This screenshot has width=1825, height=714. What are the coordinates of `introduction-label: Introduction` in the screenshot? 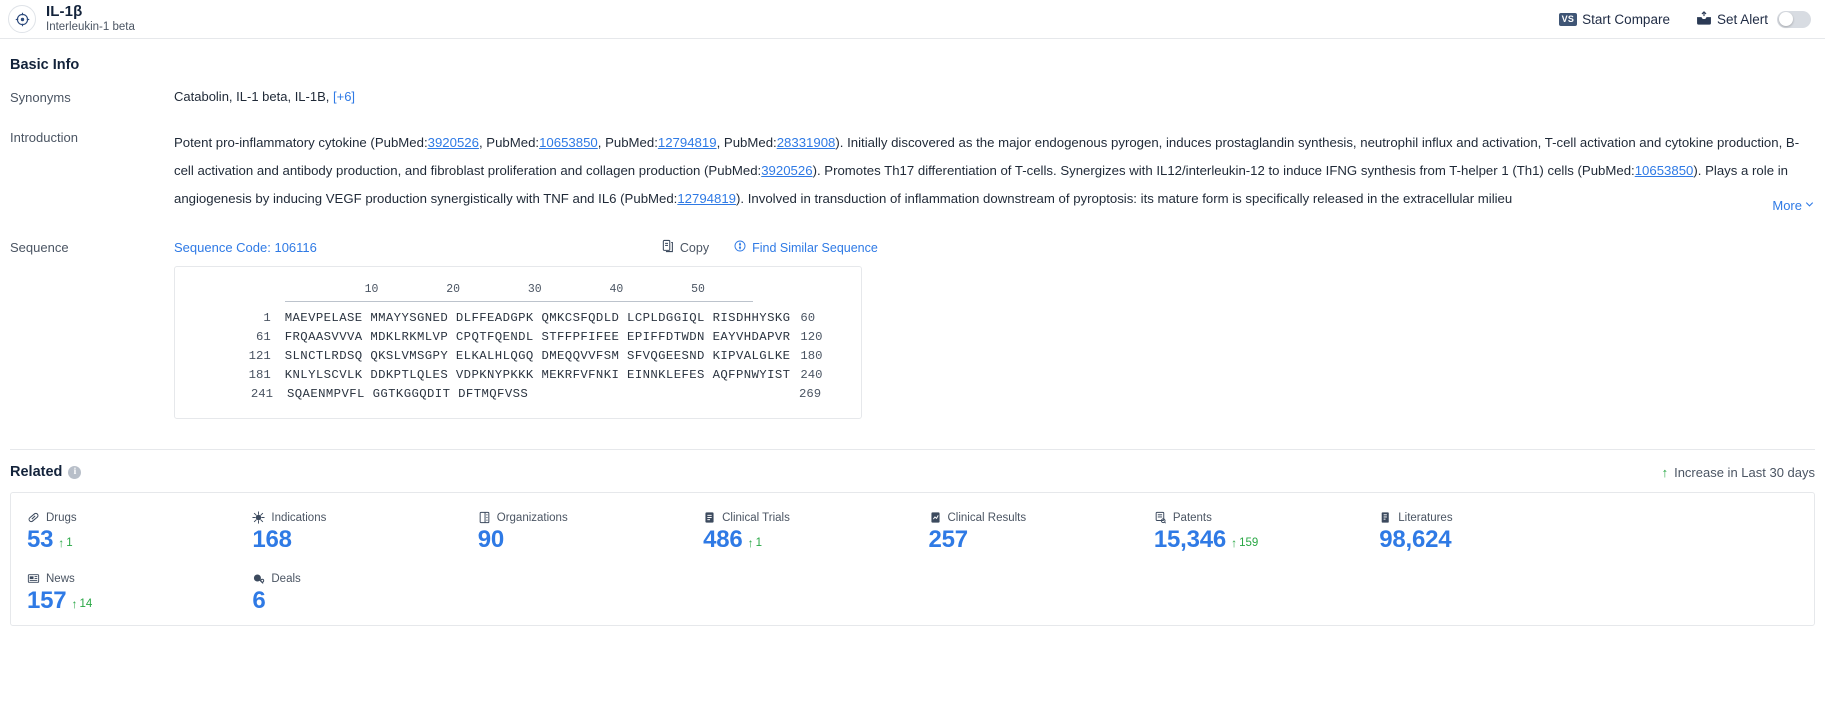 It's located at (44, 137).